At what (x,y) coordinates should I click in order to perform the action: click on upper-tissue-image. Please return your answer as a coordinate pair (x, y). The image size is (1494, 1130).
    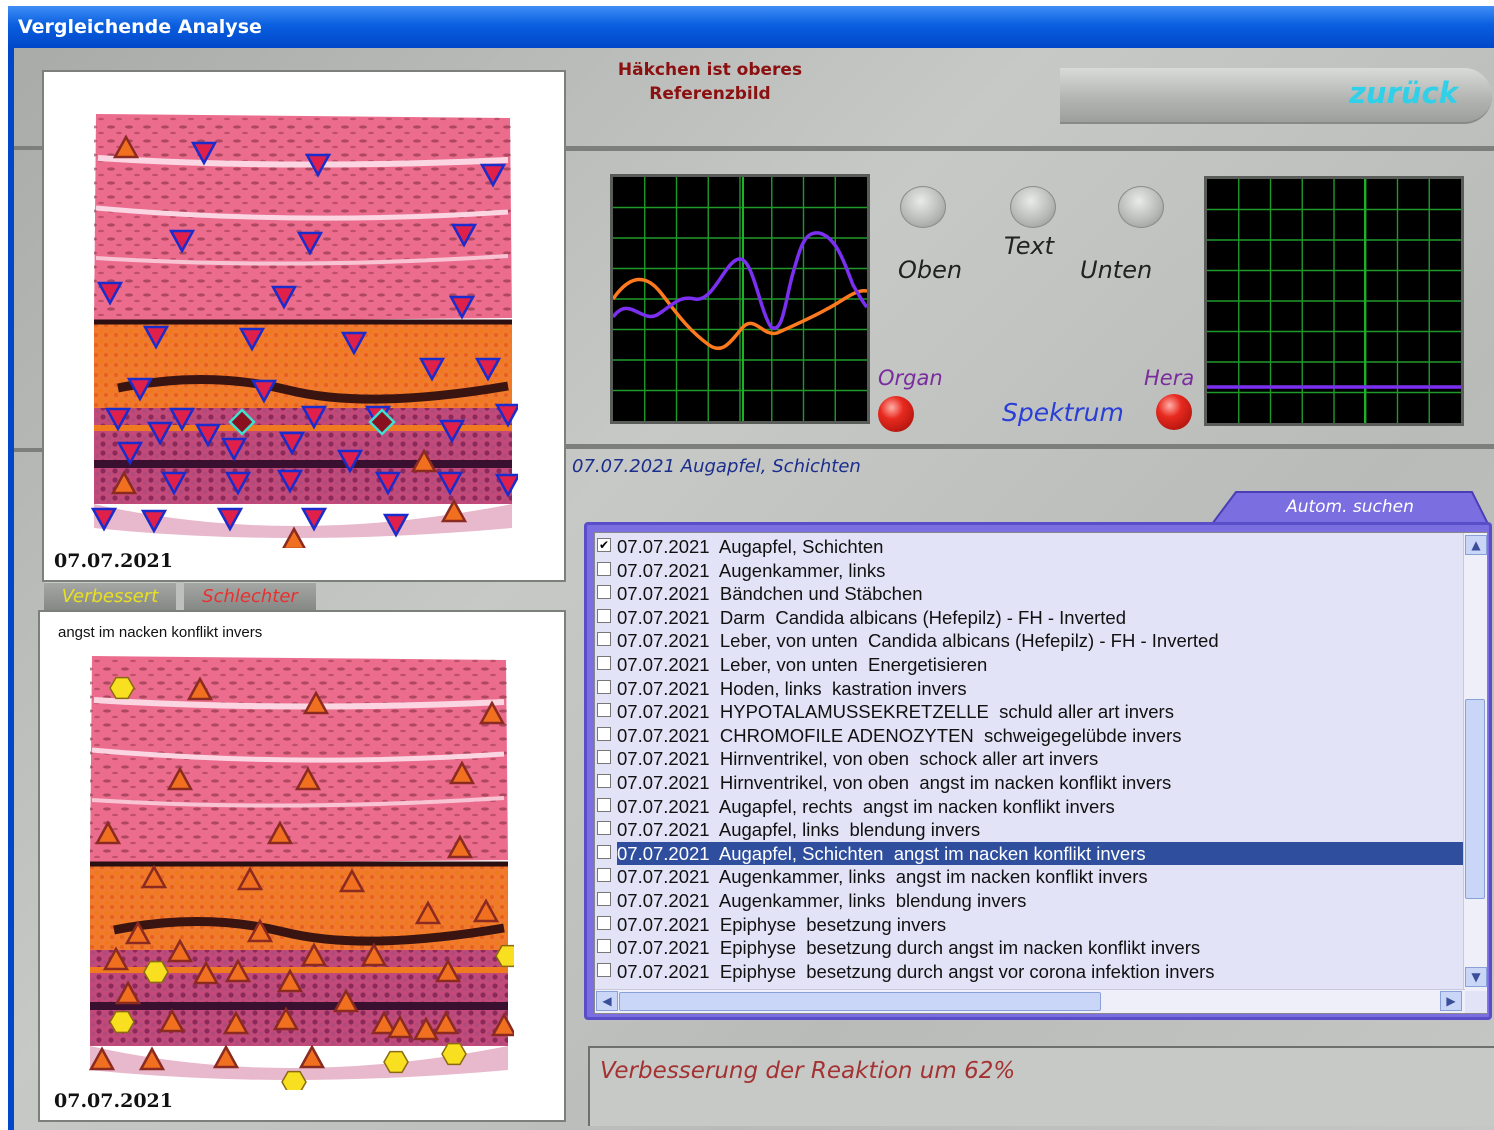
    Looking at the image, I should click on (303, 328).